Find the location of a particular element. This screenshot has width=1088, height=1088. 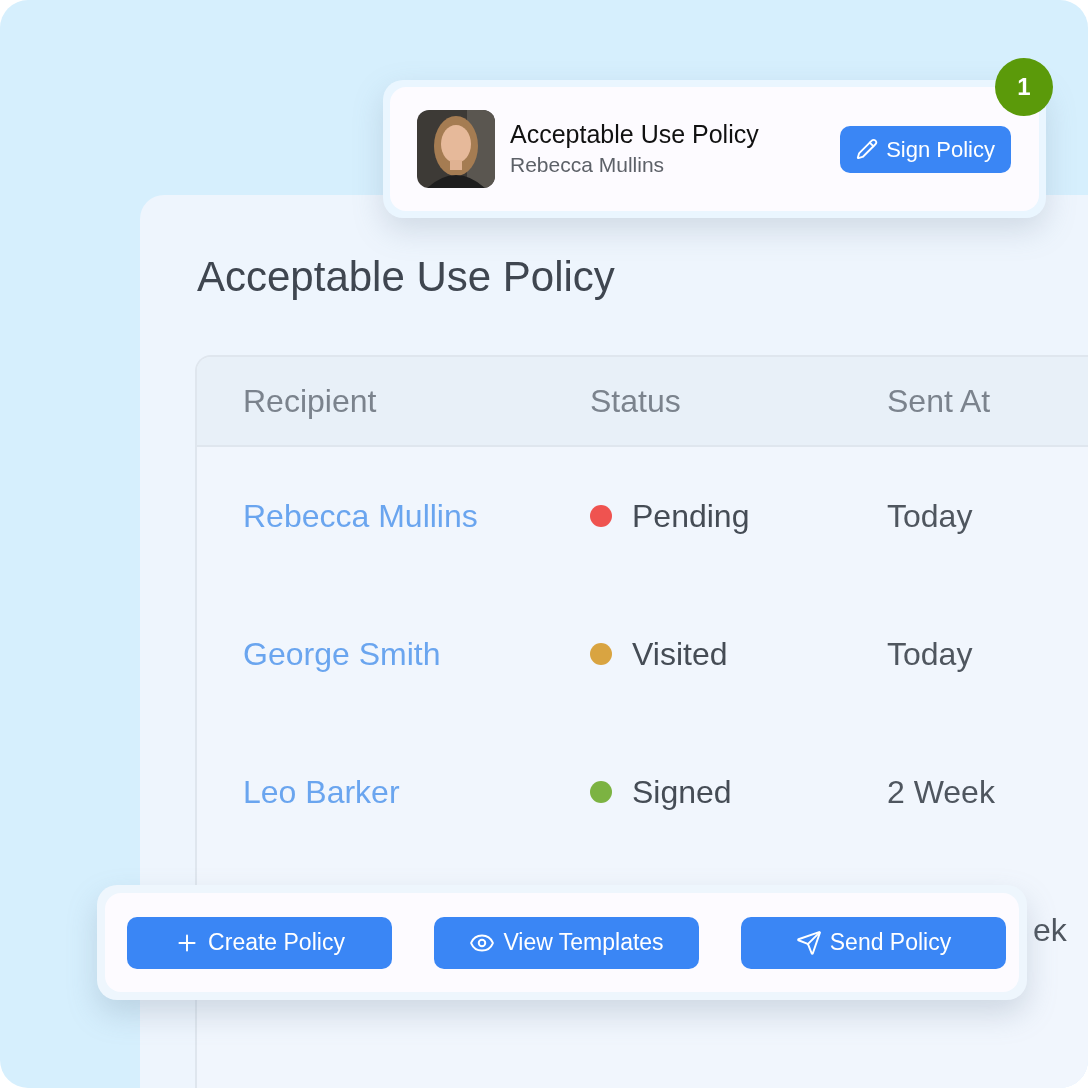

pencil-icon is located at coordinates (867, 149).